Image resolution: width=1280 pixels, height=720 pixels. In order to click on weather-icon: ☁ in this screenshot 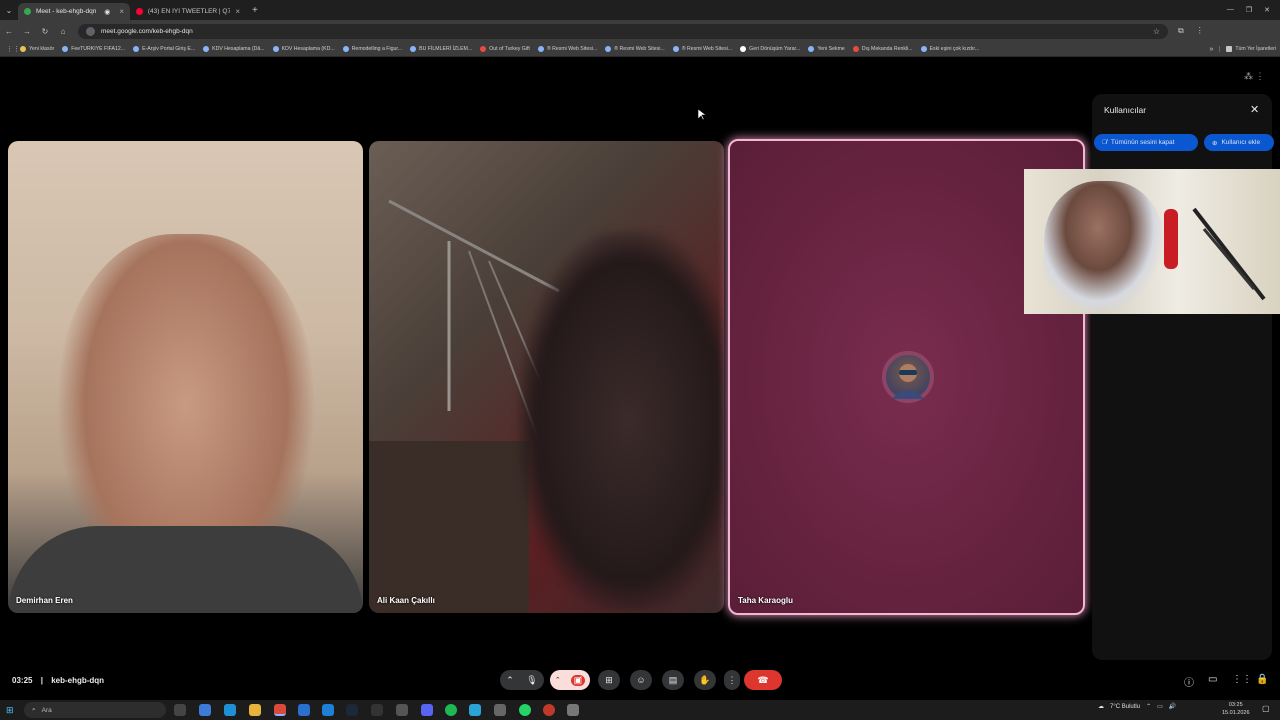, I will do `click(1101, 707)`.